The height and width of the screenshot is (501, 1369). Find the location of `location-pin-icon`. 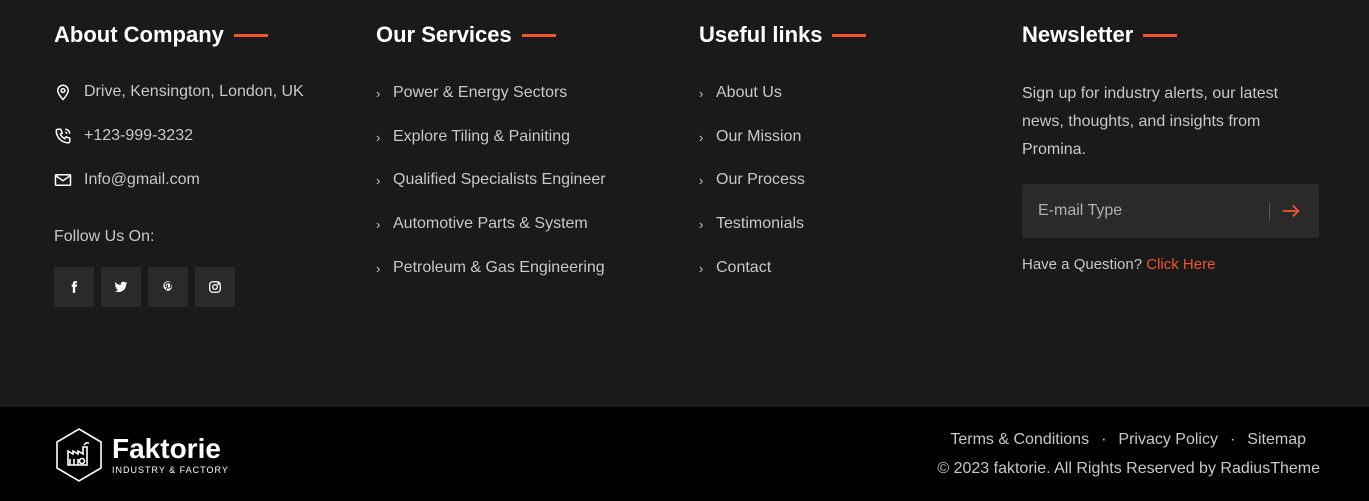

location-pin-icon is located at coordinates (63, 92).